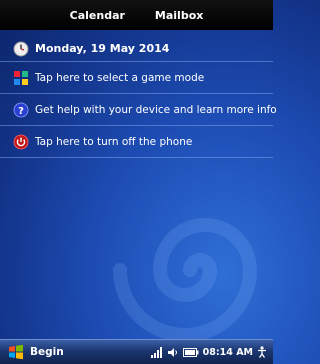  What do you see at coordinates (16, 352) in the screenshot?
I see `windows-logo-icon` at bounding box center [16, 352].